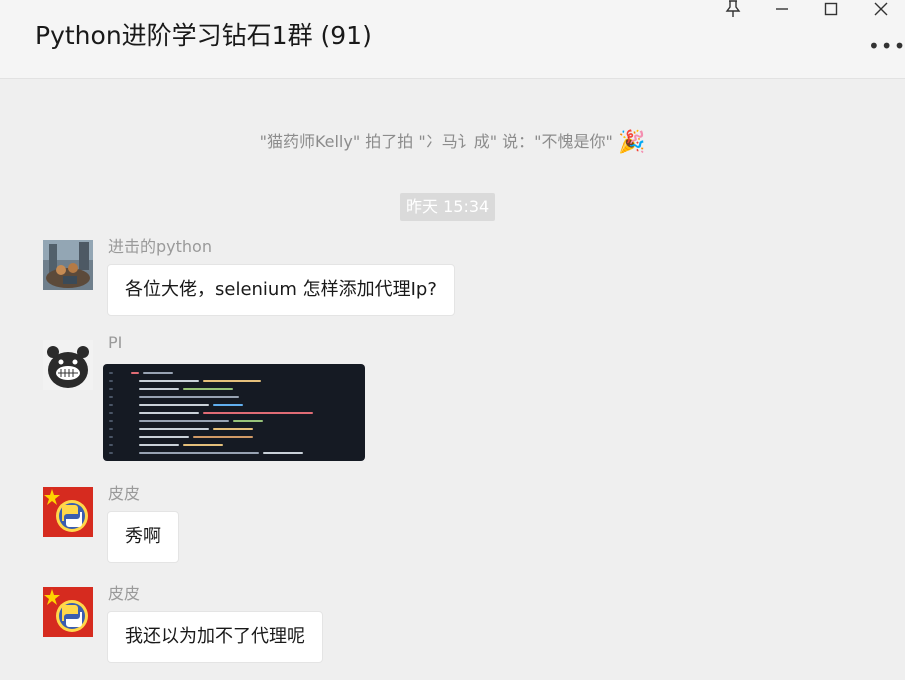  What do you see at coordinates (115, 342) in the screenshot?
I see `sender-name: PI` at bounding box center [115, 342].